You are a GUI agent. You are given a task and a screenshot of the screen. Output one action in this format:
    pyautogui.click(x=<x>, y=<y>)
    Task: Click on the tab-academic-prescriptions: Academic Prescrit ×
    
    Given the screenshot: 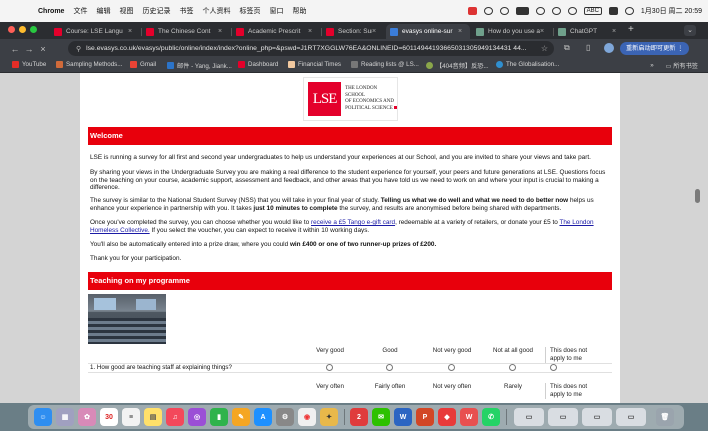 What is the action you would take?
    pyautogui.click(x=276, y=31)
    